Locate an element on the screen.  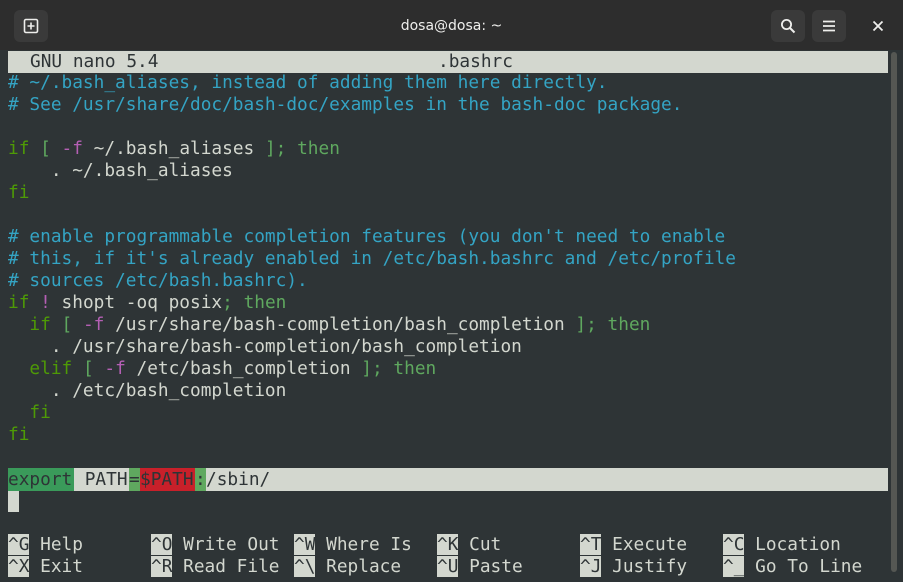
shortcut-key: ^C is located at coordinates (734, 544).